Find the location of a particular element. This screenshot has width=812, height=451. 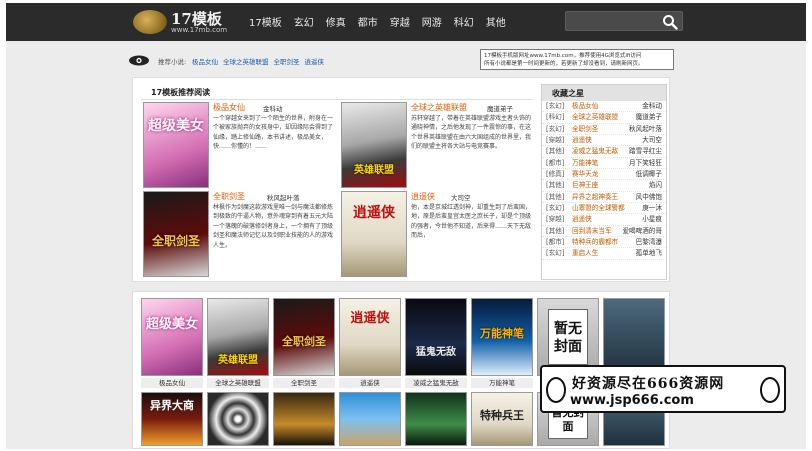

book-cover: 特种兵王 is located at coordinates (502, 419).